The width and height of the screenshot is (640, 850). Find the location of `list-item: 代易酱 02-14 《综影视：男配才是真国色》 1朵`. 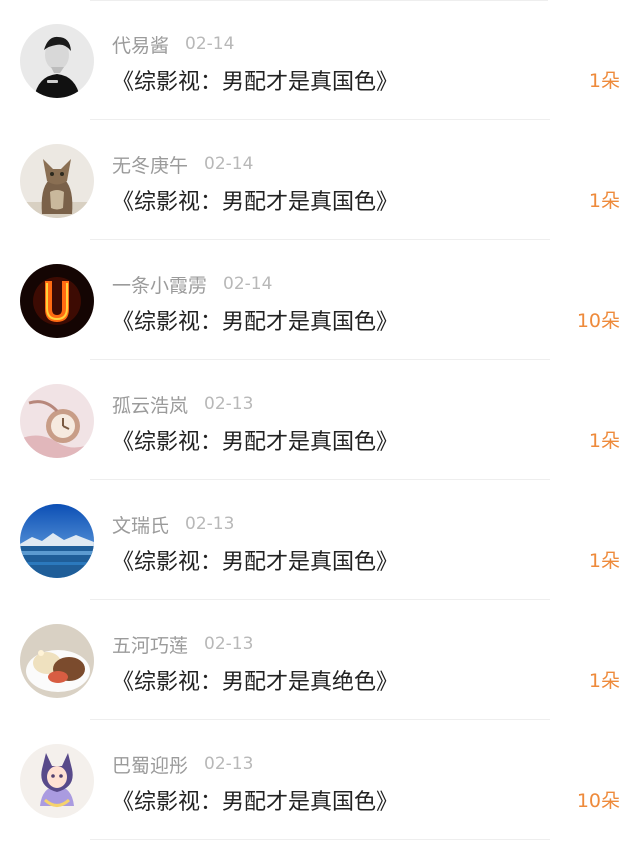

list-item: 代易酱 02-14 《综影视：男配才是真国色》 1朵 is located at coordinates (320, 60).